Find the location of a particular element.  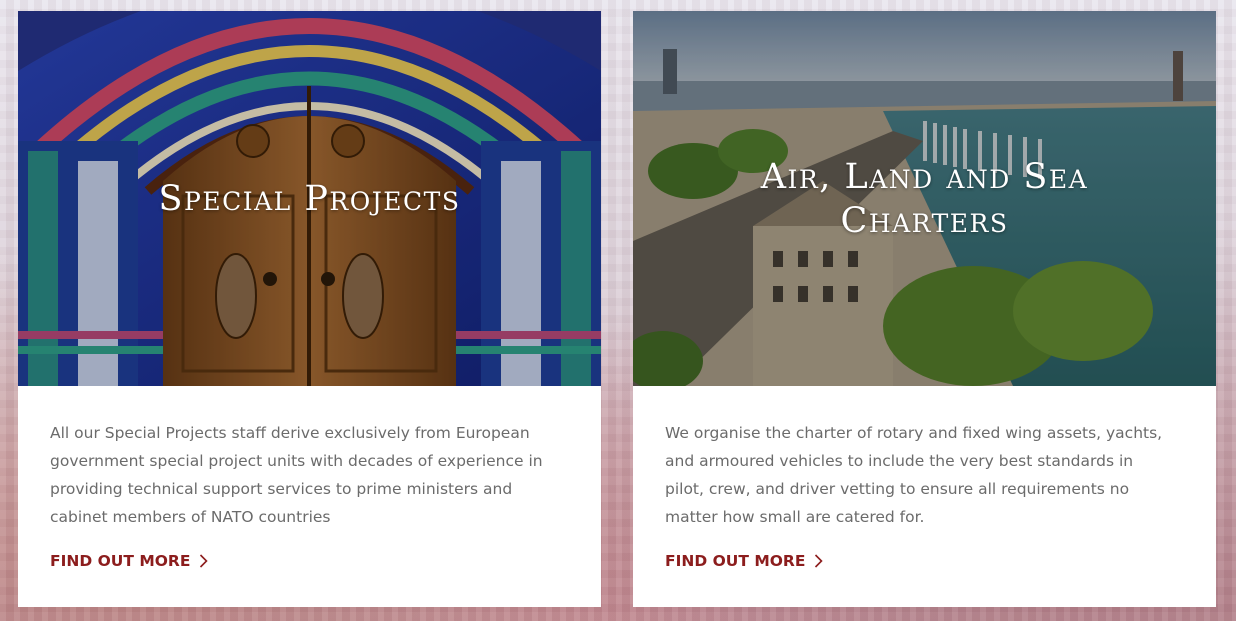

card-title-charters: Air, Land and Sea Charters is located at coordinates (924, 199).